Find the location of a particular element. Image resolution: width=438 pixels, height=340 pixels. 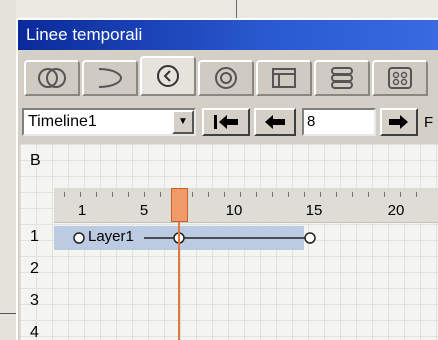

rewind-to-start-icon is located at coordinates (226, 122).